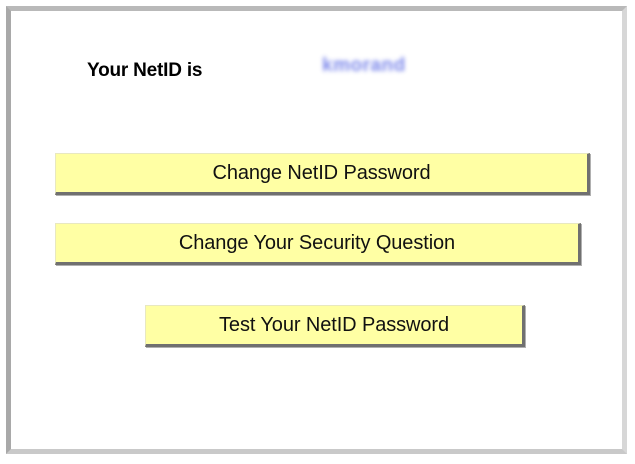 This screenshot has width=635, height=464. I want to click on netid-value: kmorand, so click(364, 65).